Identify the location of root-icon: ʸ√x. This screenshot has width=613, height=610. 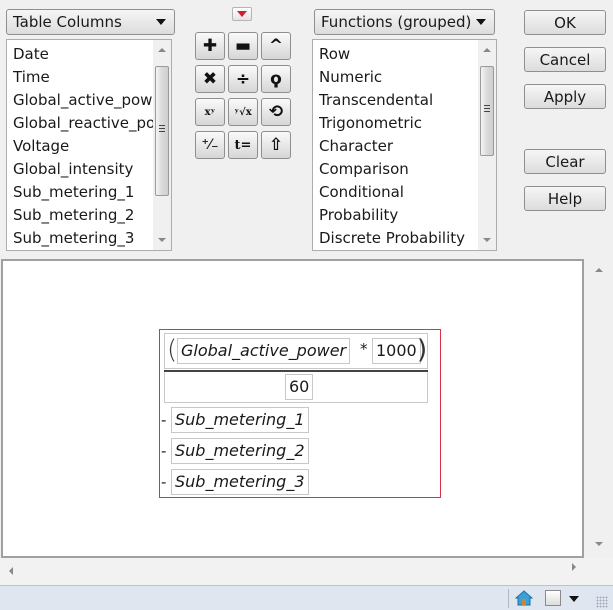
(243, 112).